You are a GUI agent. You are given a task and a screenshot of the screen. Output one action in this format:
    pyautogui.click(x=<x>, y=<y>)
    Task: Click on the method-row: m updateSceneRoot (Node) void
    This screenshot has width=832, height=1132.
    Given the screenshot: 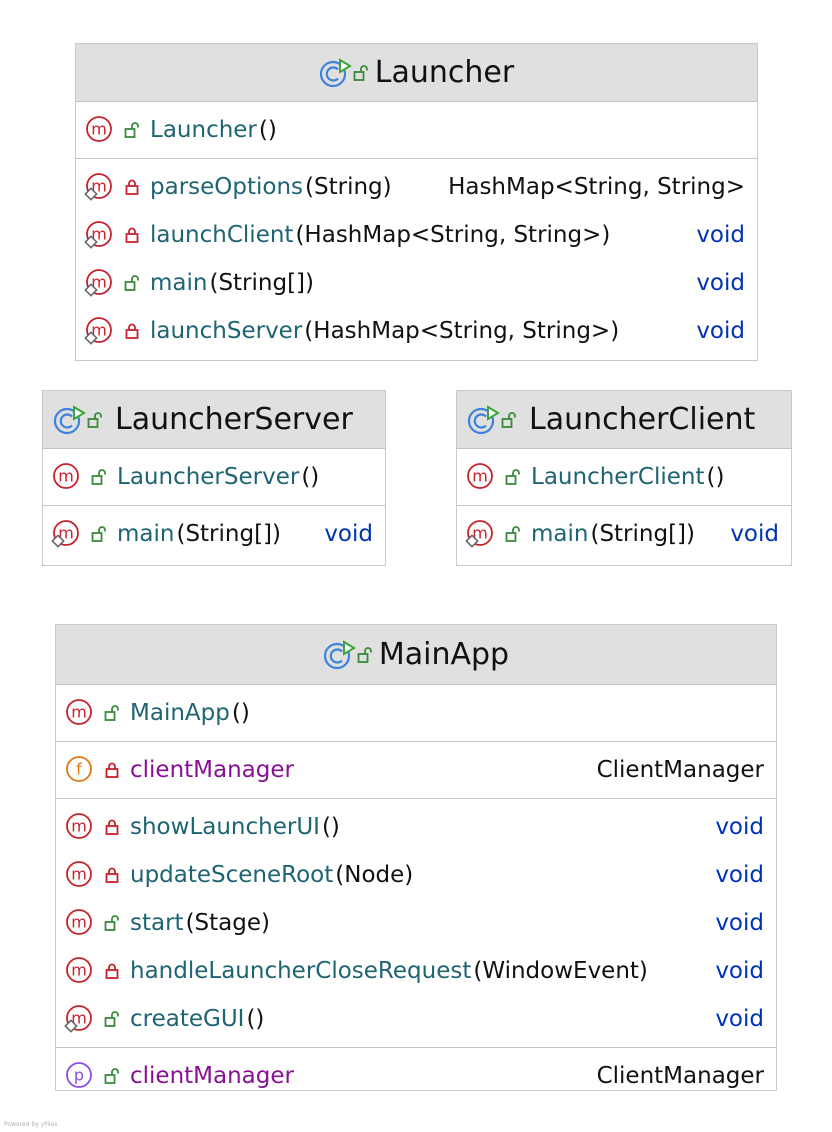 What is the action you would take?
    pyautogui.click(x=416, y=875)
    